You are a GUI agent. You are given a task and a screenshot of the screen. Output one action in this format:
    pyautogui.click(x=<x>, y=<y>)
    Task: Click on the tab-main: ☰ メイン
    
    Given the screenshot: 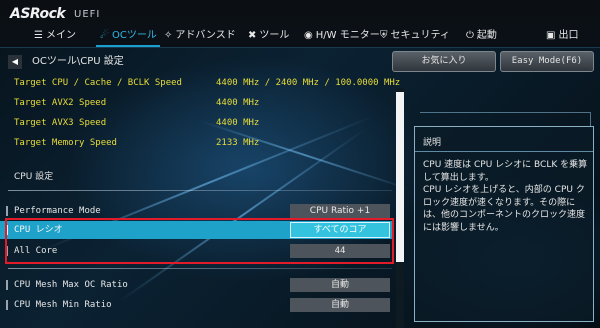 What is the action you would take?
    pyautogui.click(x=55, y=36)
    